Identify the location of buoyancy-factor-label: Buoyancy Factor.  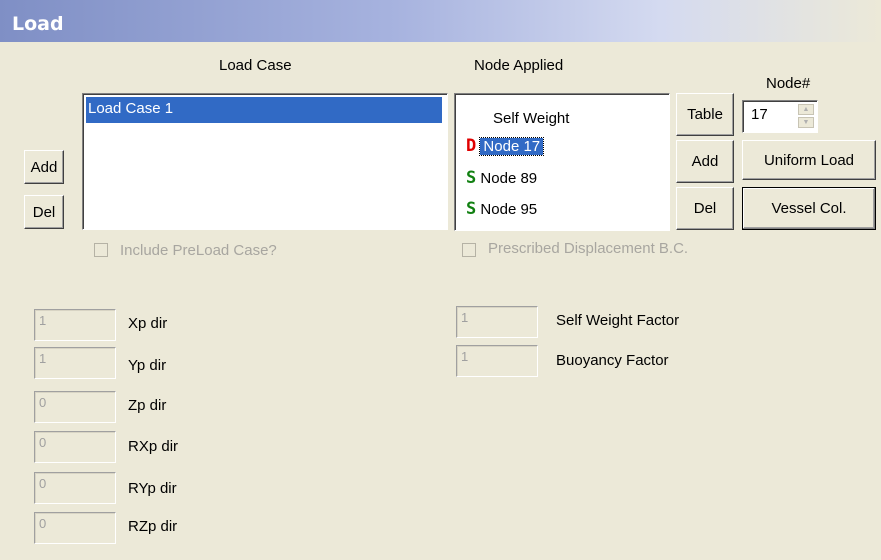
(612, 360).